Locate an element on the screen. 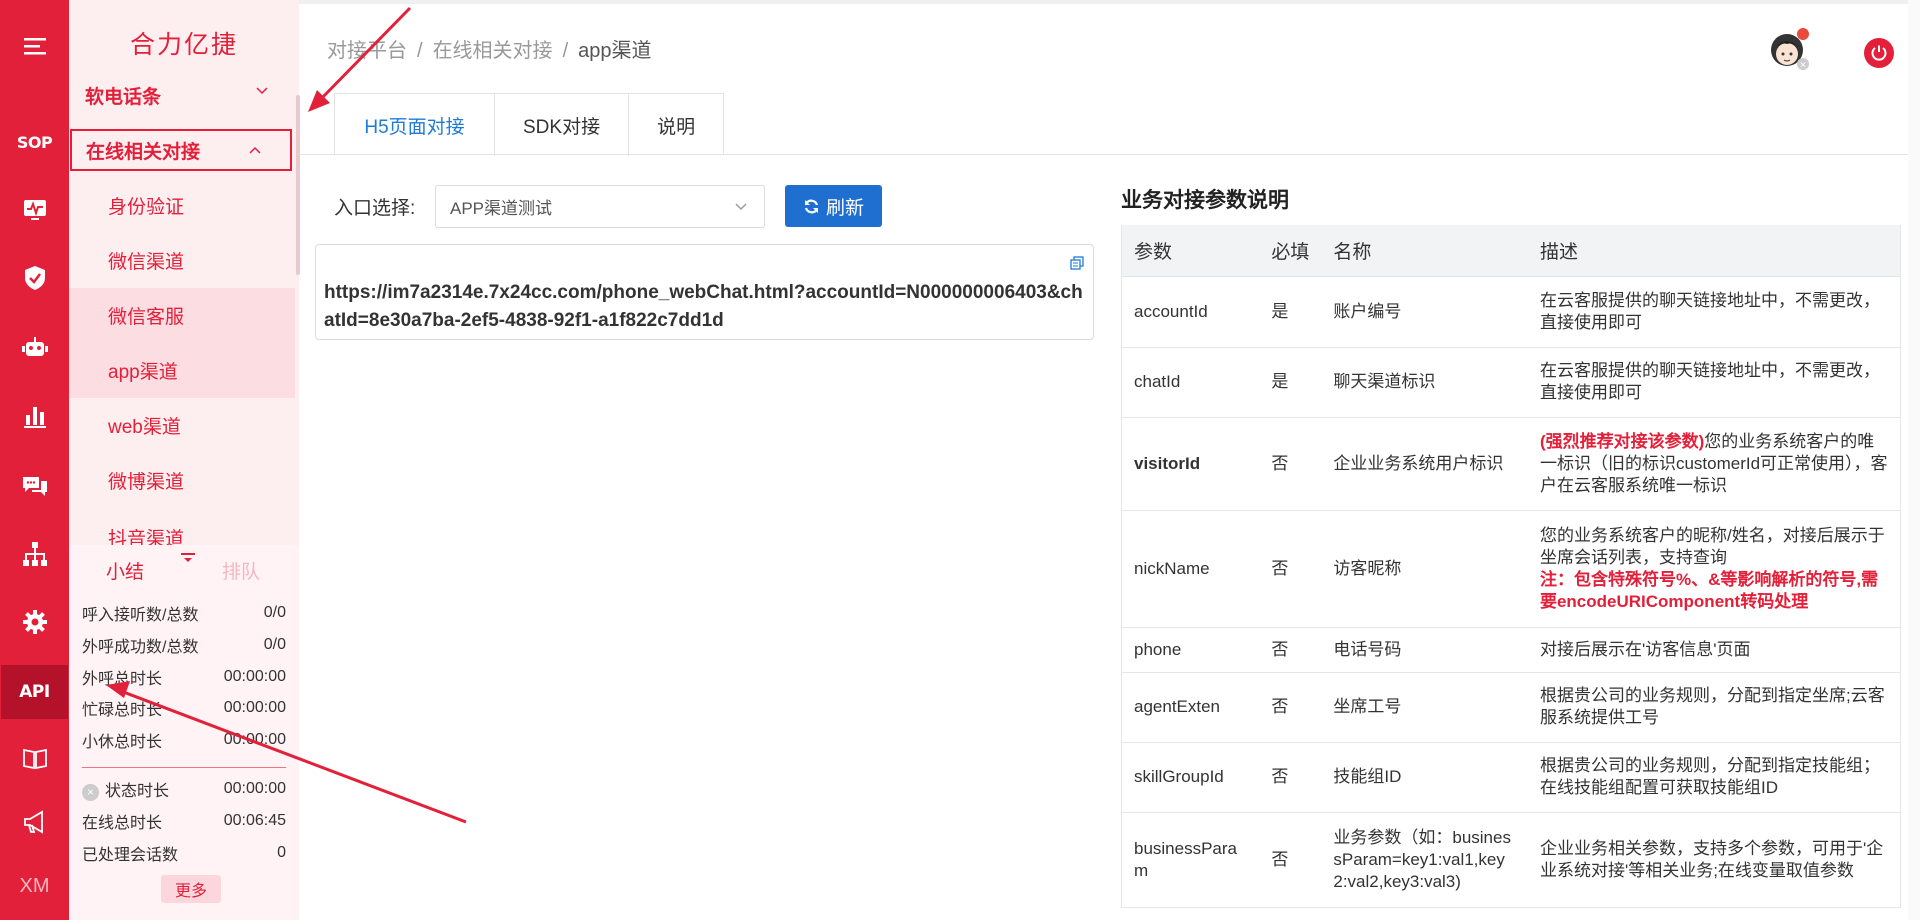 The width and height of the screenshot is (1920, 920). page-scrollbar is located at coordinates (1914, 460).